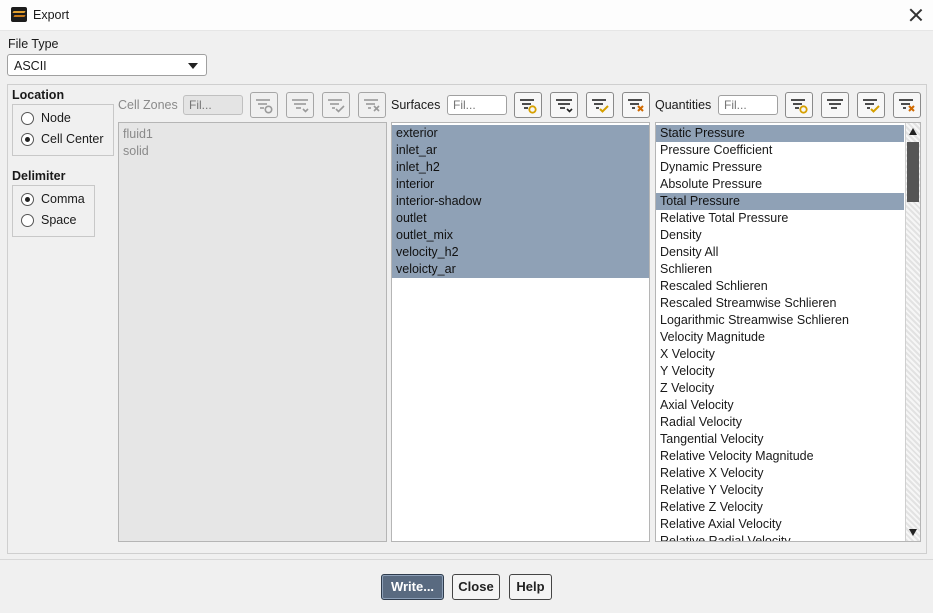 This screenshot has height=613, width=933. I want to click on list-item: Relative Z Velocity, so click(788, 507).